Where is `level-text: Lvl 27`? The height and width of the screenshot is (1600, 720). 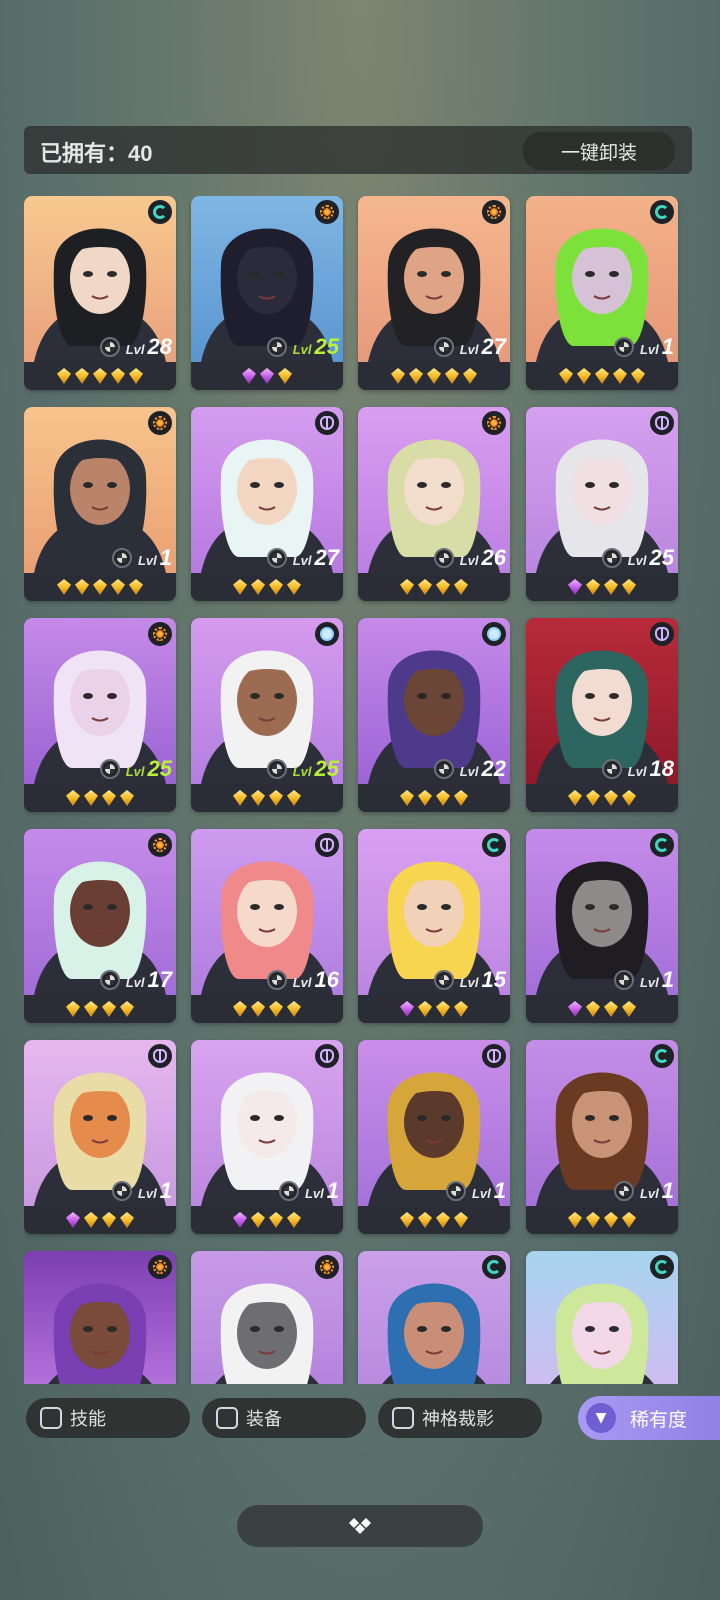
level-text: Lvl 27 is located at coordinates (316, 558).